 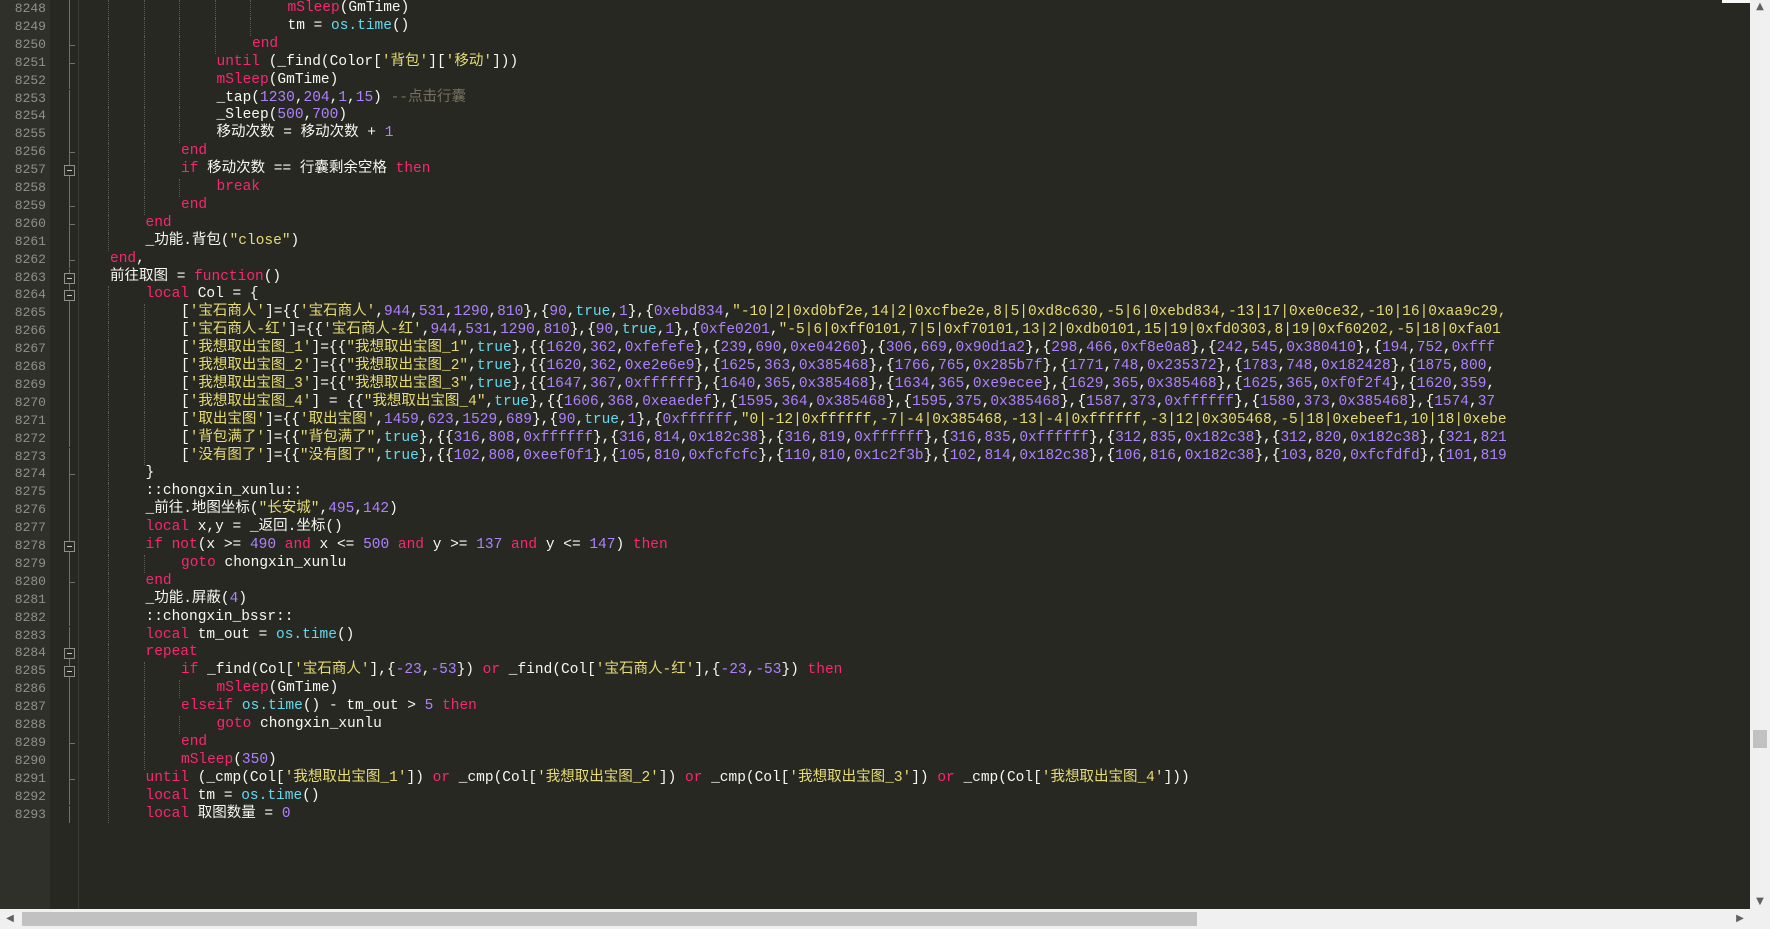 What do you see at coordinates (30, 80) in the screenshot?
I see `line-number: 8252` at bounding box center [30, 80].